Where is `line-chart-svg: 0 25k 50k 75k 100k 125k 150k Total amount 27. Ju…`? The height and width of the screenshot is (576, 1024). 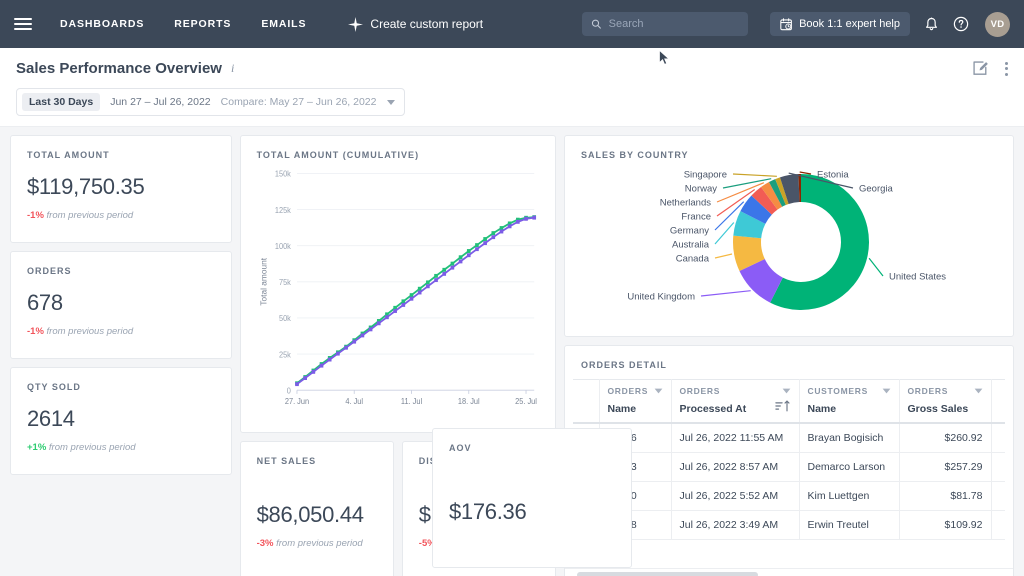
line-chart-svg: 0 25k 50k 75k 100k 125k 150k Total amount 27. Ju… is located at coordinates (398, 287).